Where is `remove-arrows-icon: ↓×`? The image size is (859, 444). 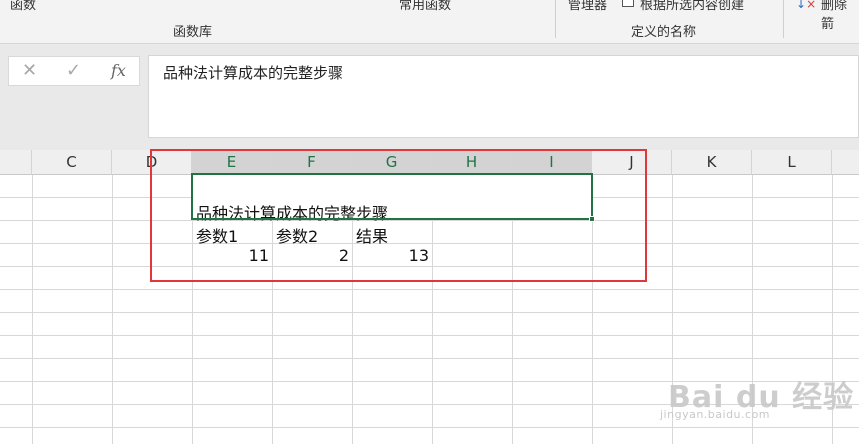
remove-arrows-icon: ↓× is located at coordinates (806, 5).